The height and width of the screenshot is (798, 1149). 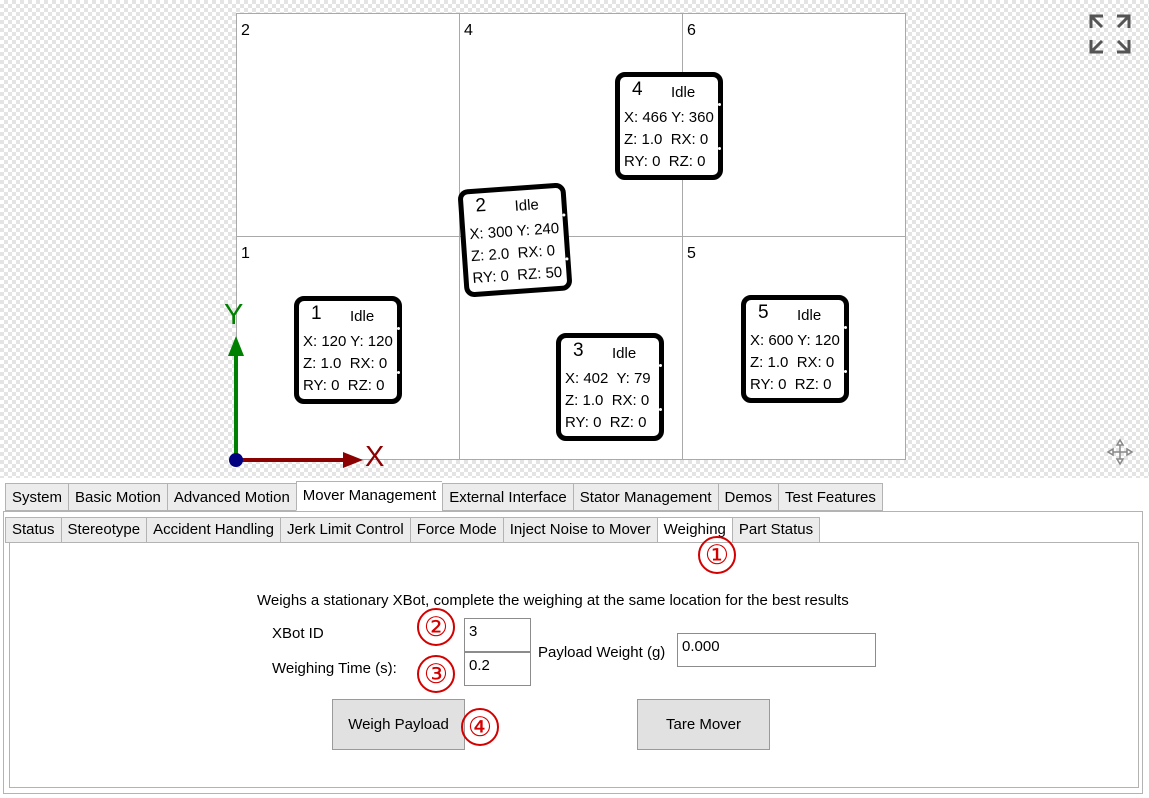 I want to click on xbot-id-field: 3, so click(x=497, y=635).